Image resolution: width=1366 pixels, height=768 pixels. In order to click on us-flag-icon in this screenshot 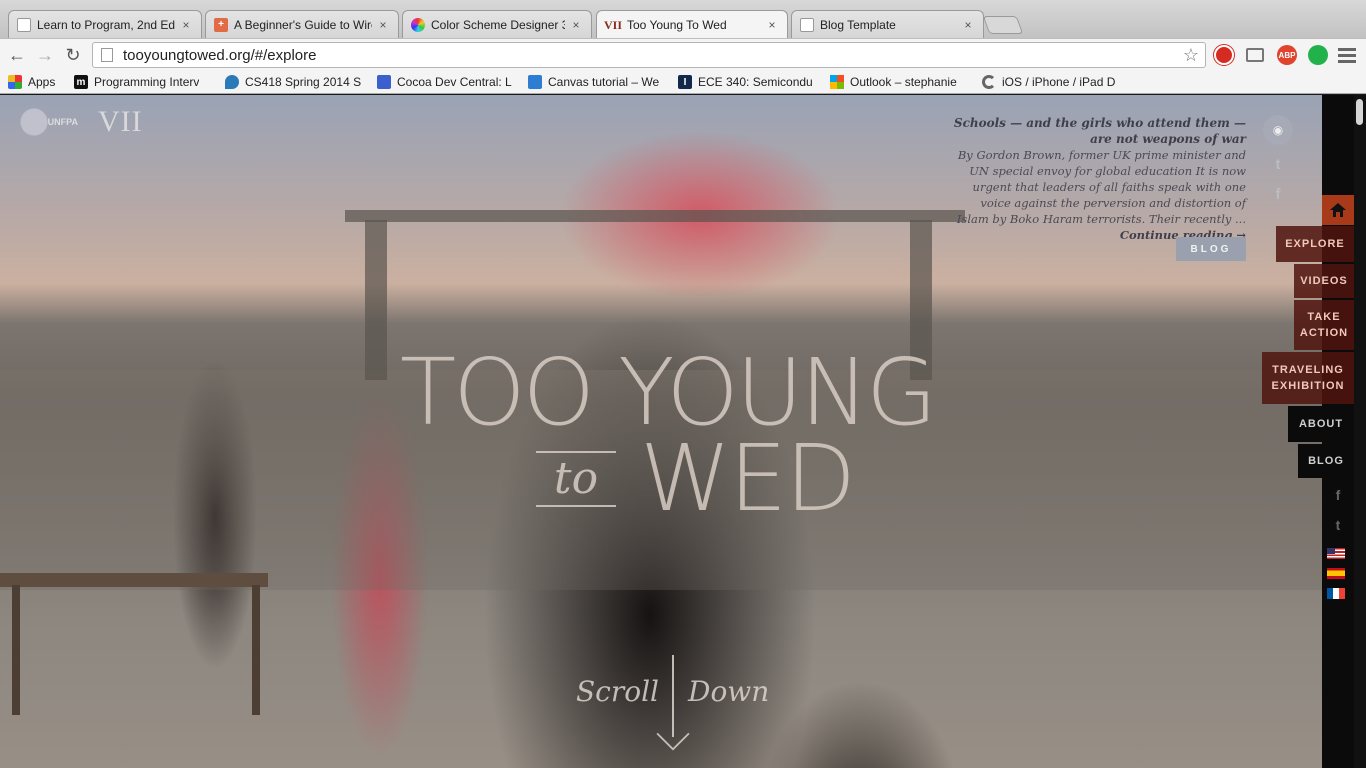, I will do `click(1336, 553)`.